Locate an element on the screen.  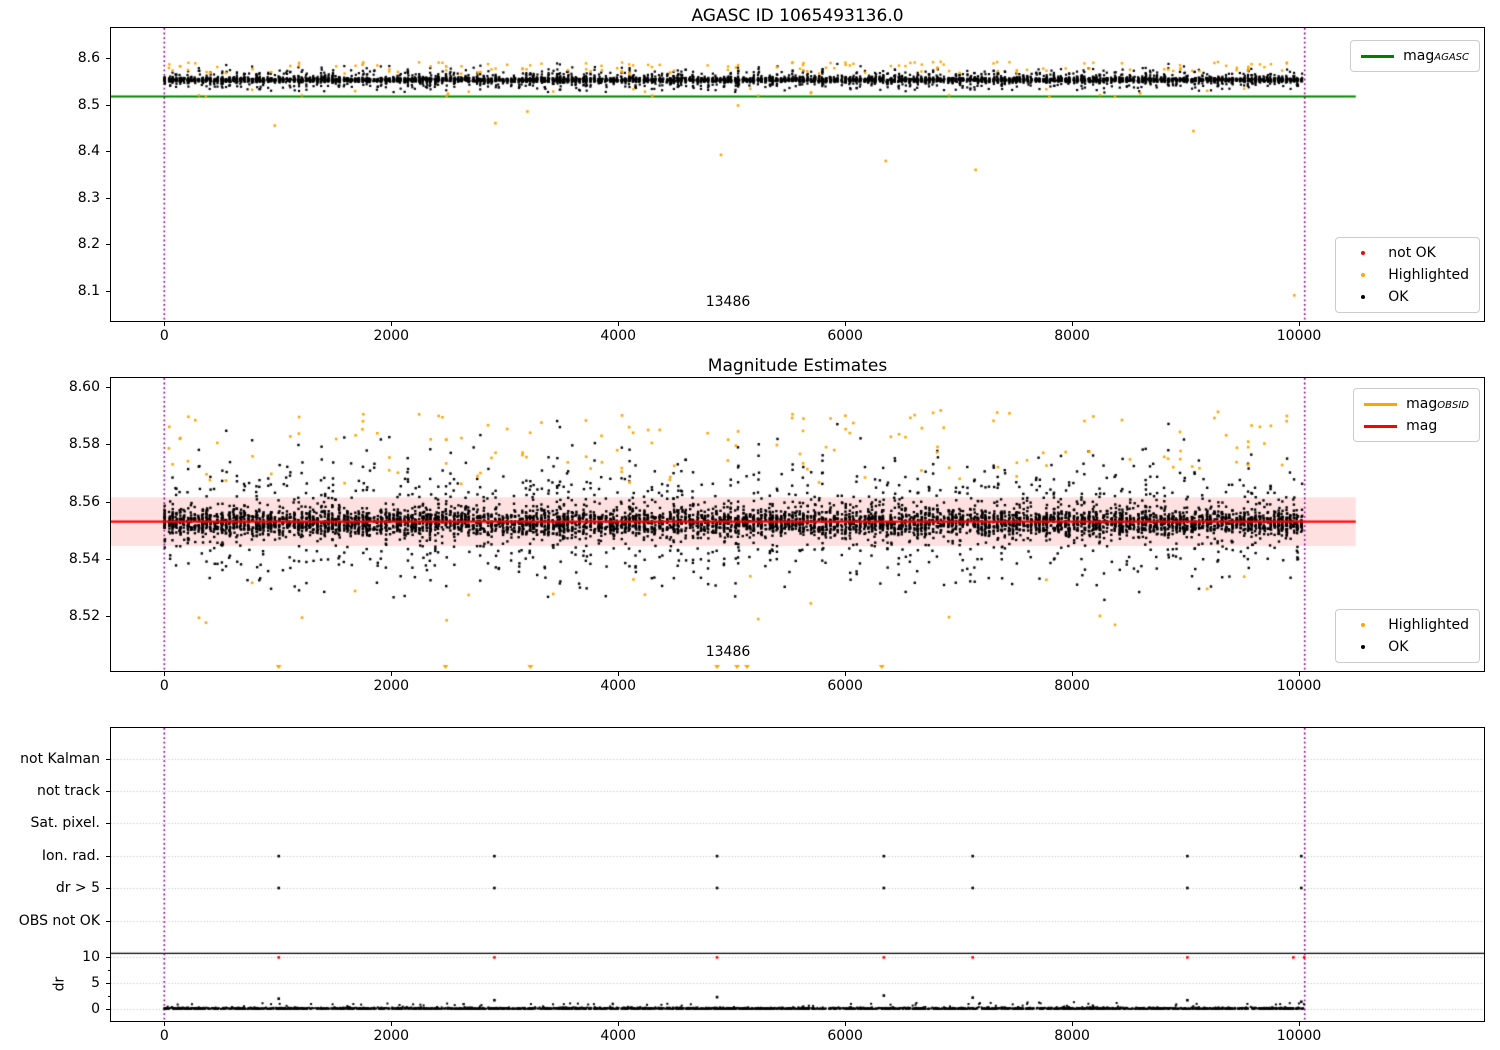
y-tick-label: 8.52 is located at coordinates (84, 616).